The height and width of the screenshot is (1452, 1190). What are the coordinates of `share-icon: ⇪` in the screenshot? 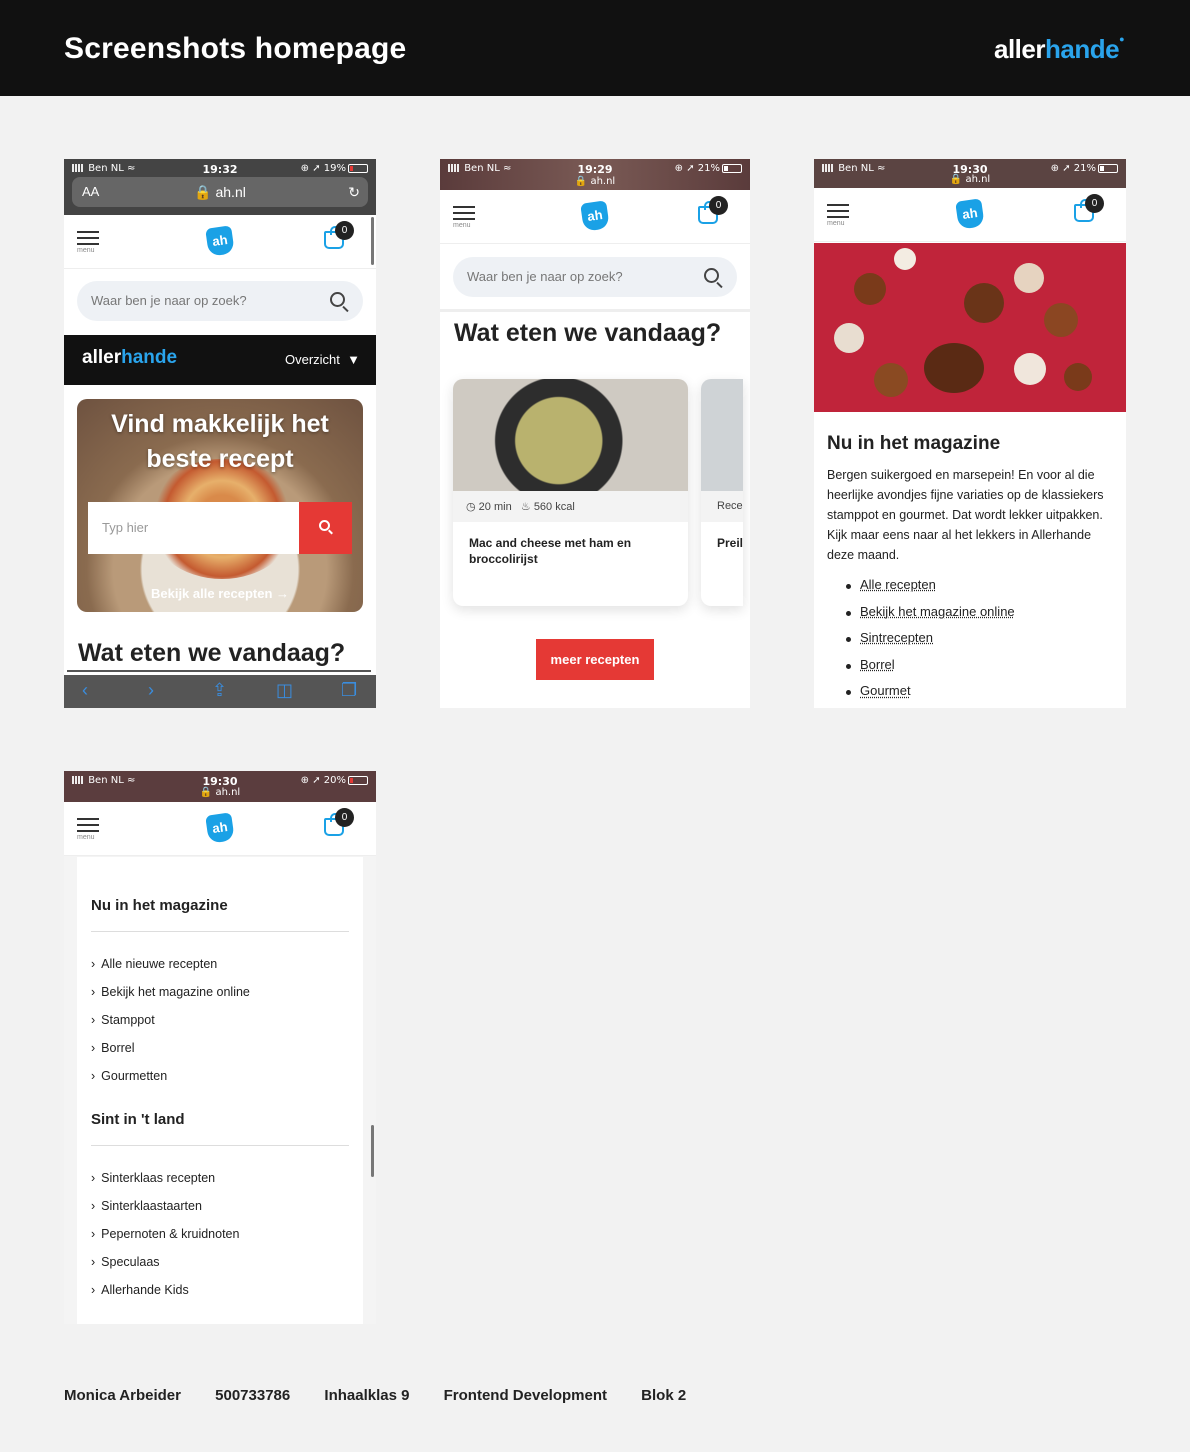 It's located at (219, 690).